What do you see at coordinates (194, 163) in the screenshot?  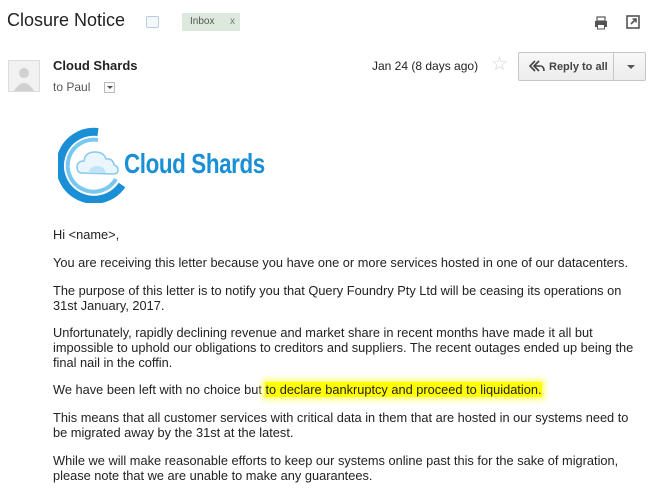 I see `logo-wordmark: Cloud Shards` at bounding box center [194, 163].